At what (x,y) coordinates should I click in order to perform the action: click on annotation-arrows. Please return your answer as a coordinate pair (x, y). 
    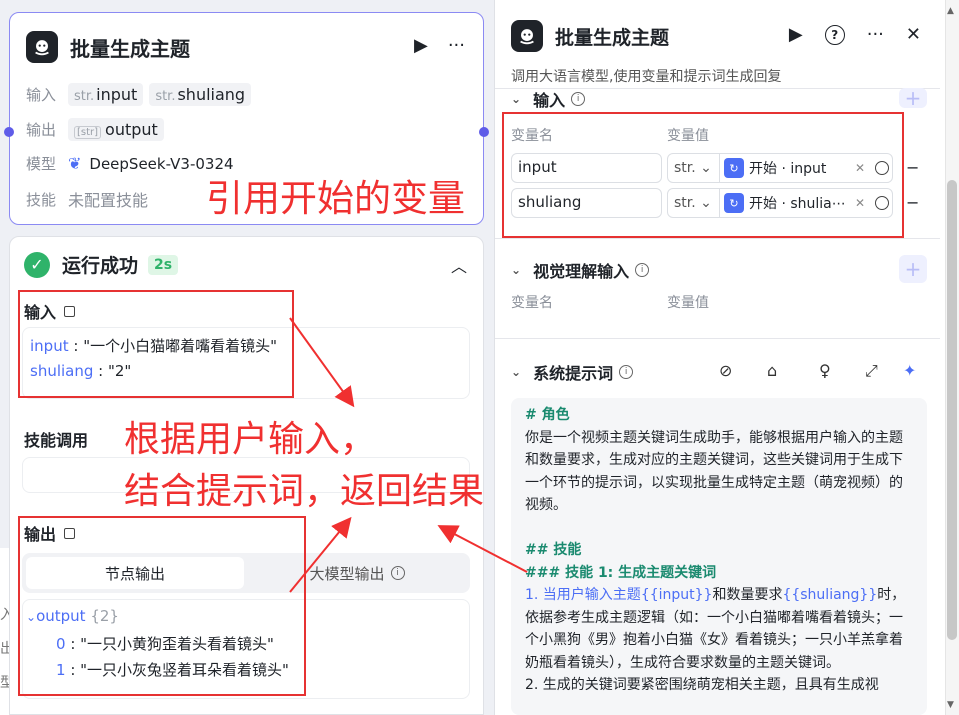
    Looking at the image, I should click on (408, 455).